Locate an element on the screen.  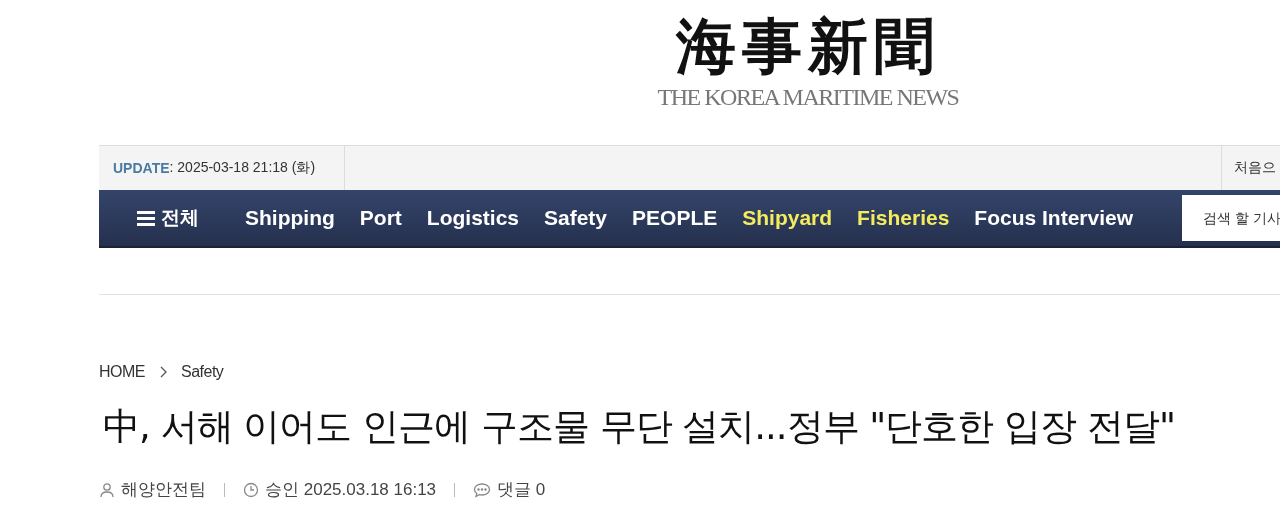
nav-link: Focus Interview is located at coordinates (1054, 218).